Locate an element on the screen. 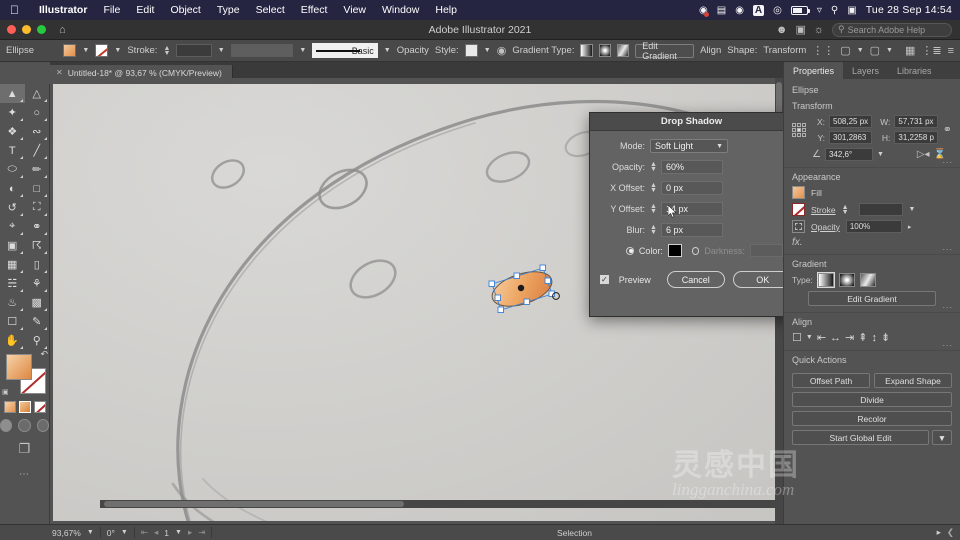 Image resolution: width=960 pixels, height=540 pixels. lasso-tool: ○ is located at coordinates (37, 112).